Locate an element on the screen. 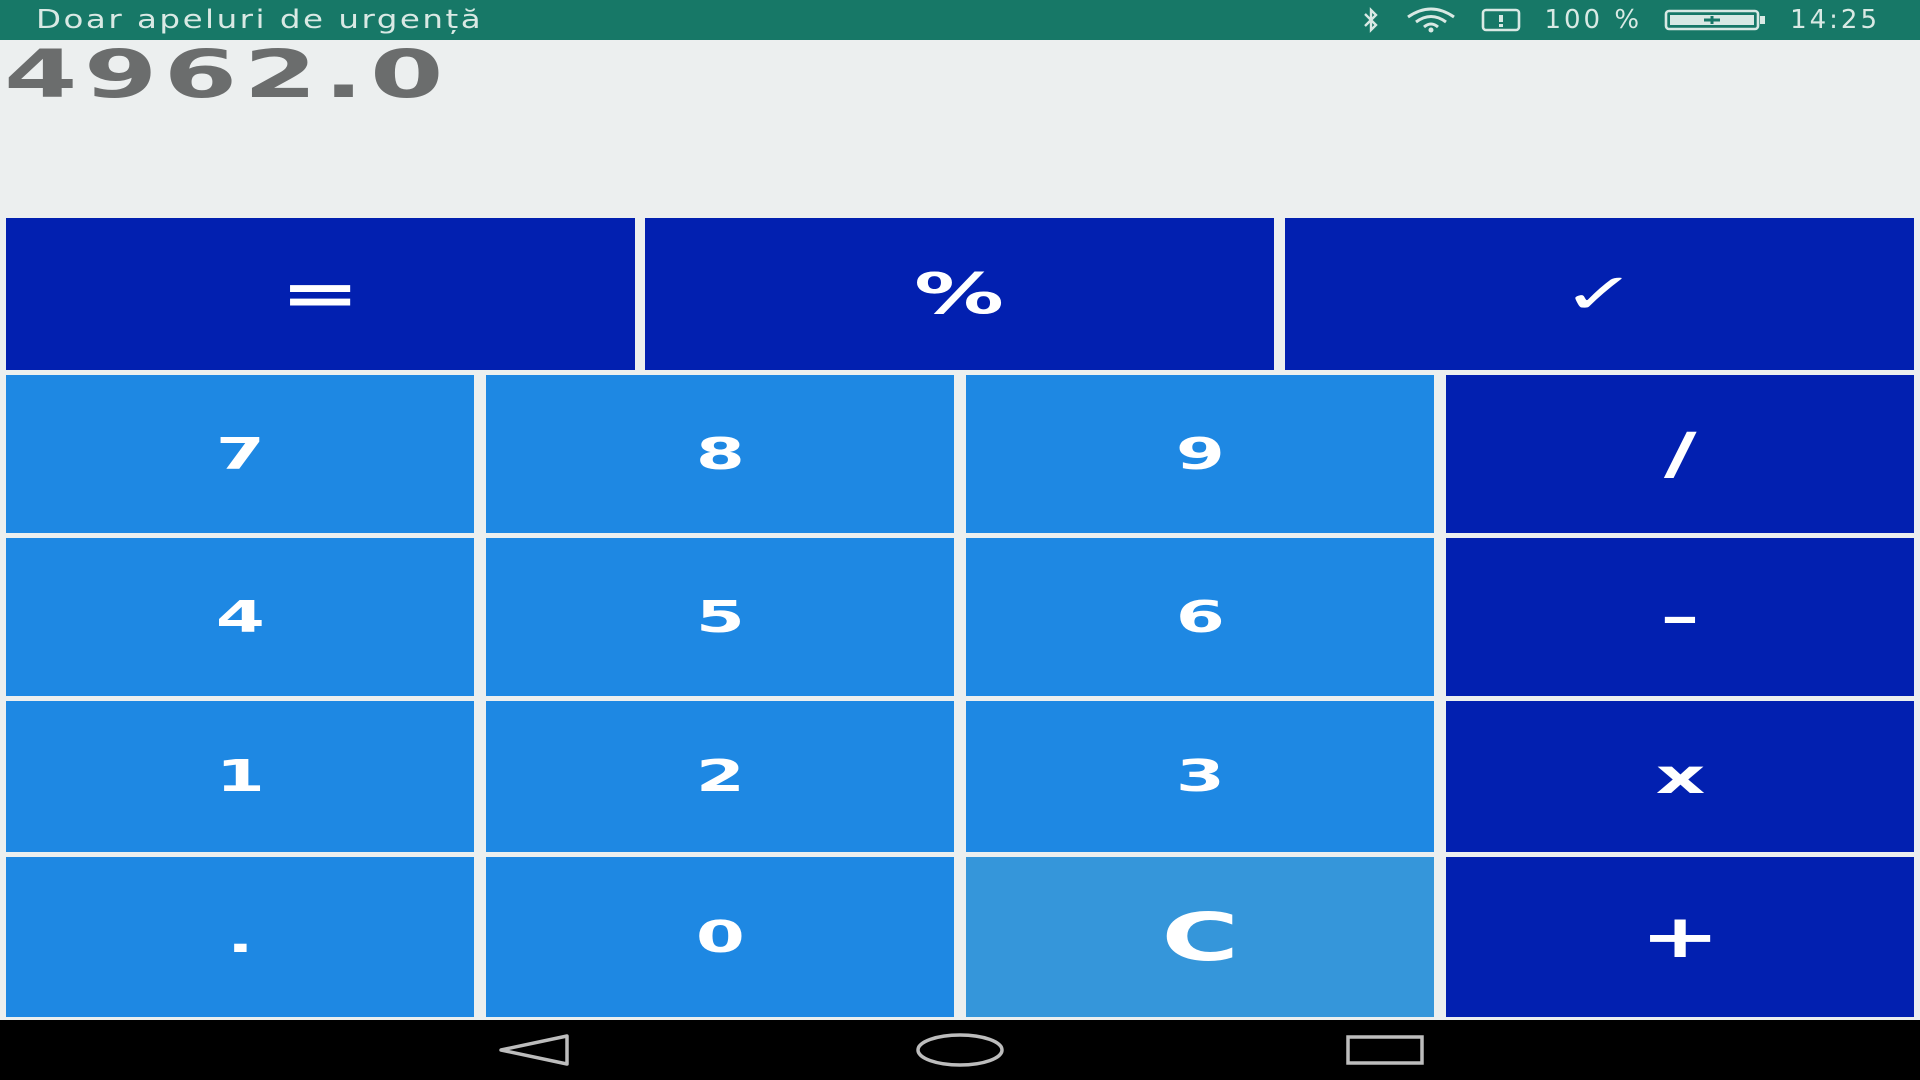 The height and width of the screenshot is (1080, 1920). digit-7-button: 7 is located at coordinates (240, 454).